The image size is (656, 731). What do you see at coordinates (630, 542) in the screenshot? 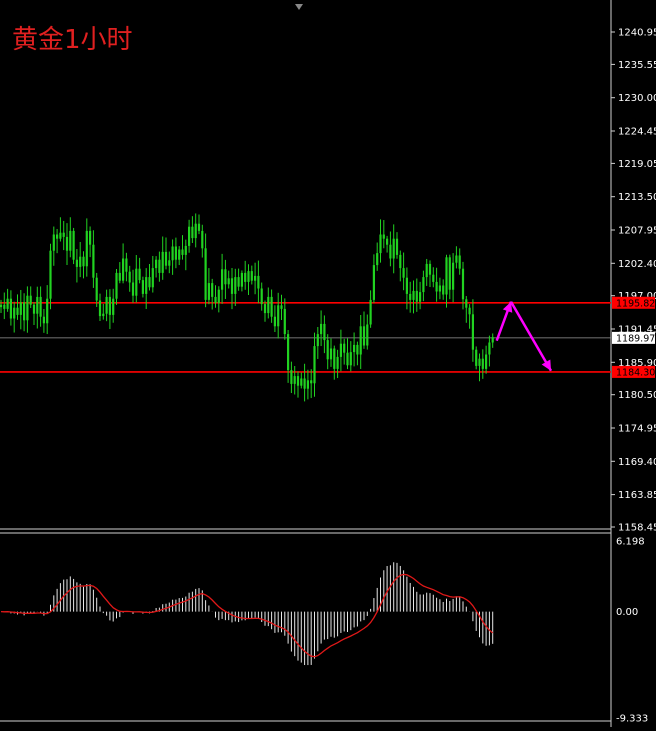
I see `macd-tick-label: 6.198` at bounding box center [630, 542].